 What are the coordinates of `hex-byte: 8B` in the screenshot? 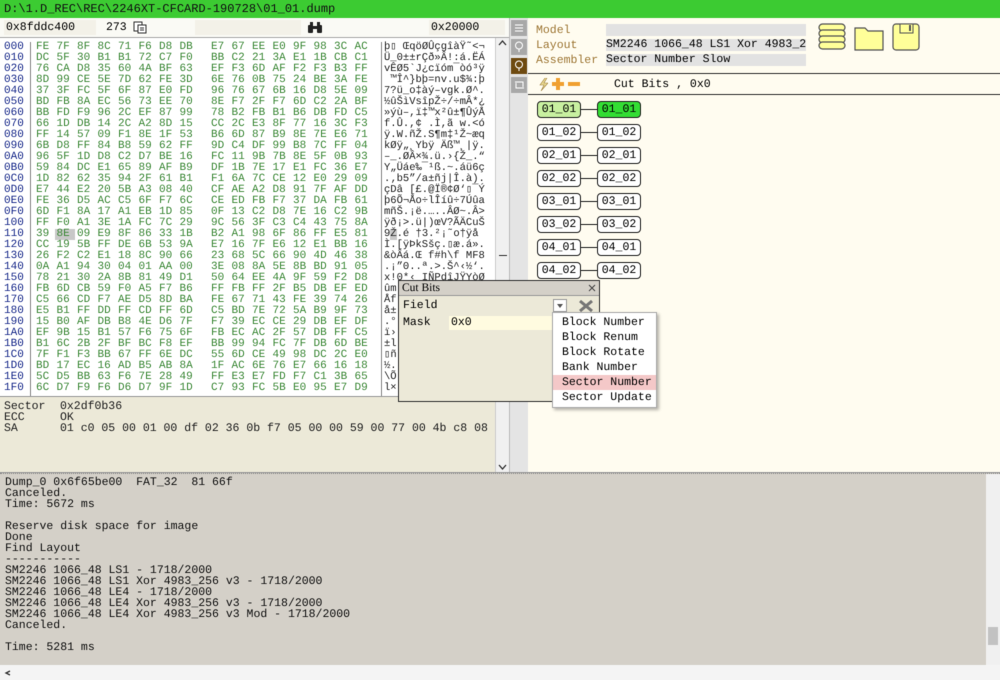 It's located at (126, 278).